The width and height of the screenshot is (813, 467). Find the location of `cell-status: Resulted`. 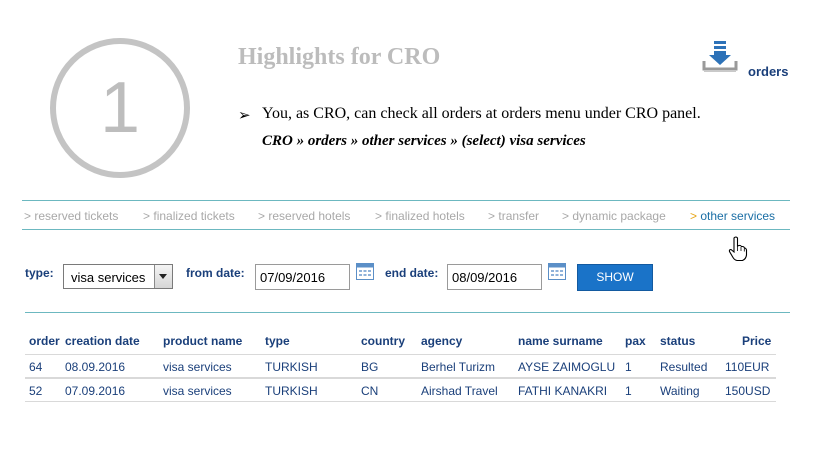

cell-status: Resulted is located at coordinates (684, 367).